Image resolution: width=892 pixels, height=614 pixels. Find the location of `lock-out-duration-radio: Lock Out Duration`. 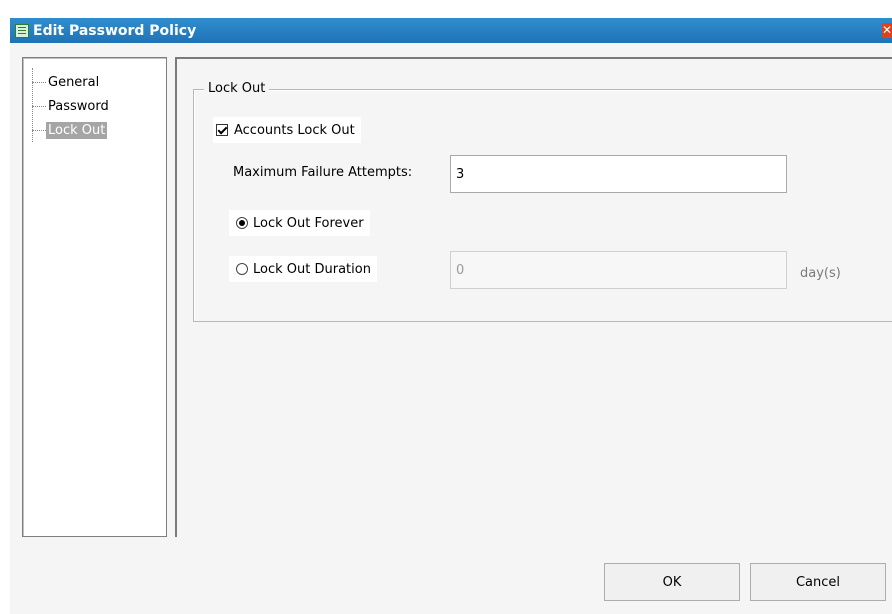

lock-out-duration-radio: Lock Out Duration is located at coordinates (303, 269).